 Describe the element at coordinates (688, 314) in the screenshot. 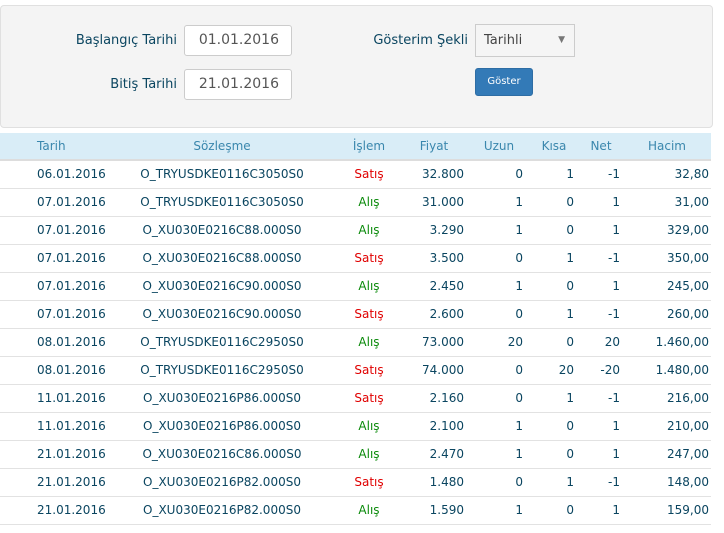

I see `cell-volume: 260,00` at that location.